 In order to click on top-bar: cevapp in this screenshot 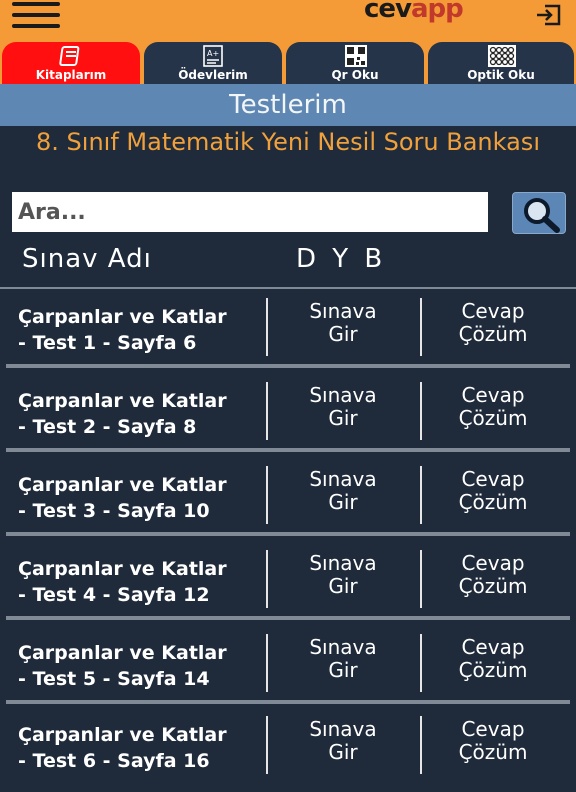, I will do `click(288, 21)`.